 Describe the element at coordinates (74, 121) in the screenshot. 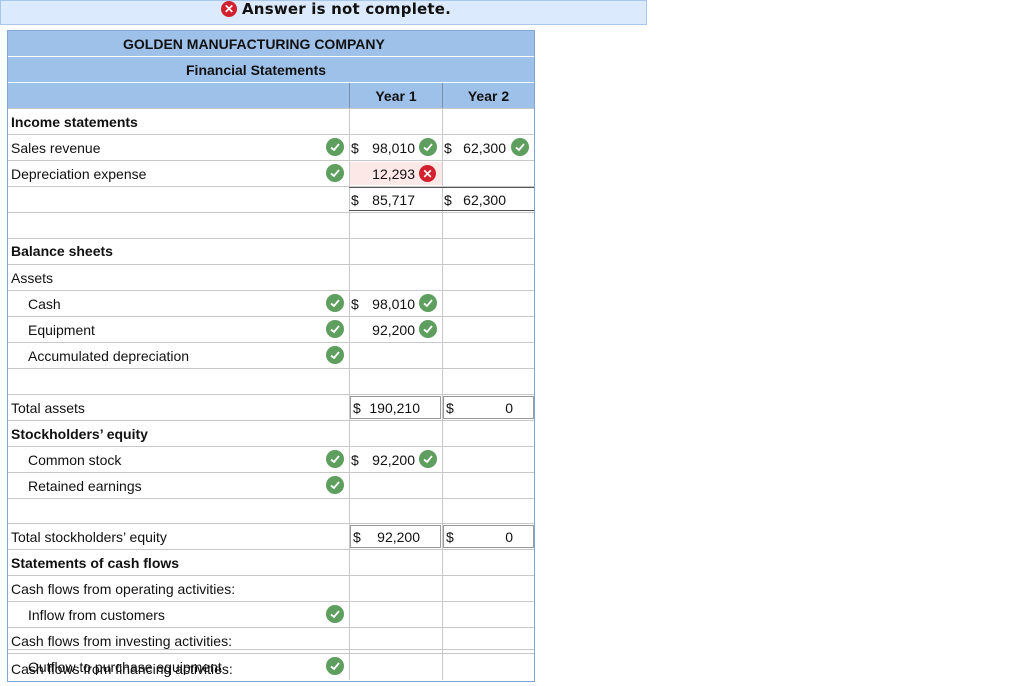

I see `section-title: Income statements` at that location.